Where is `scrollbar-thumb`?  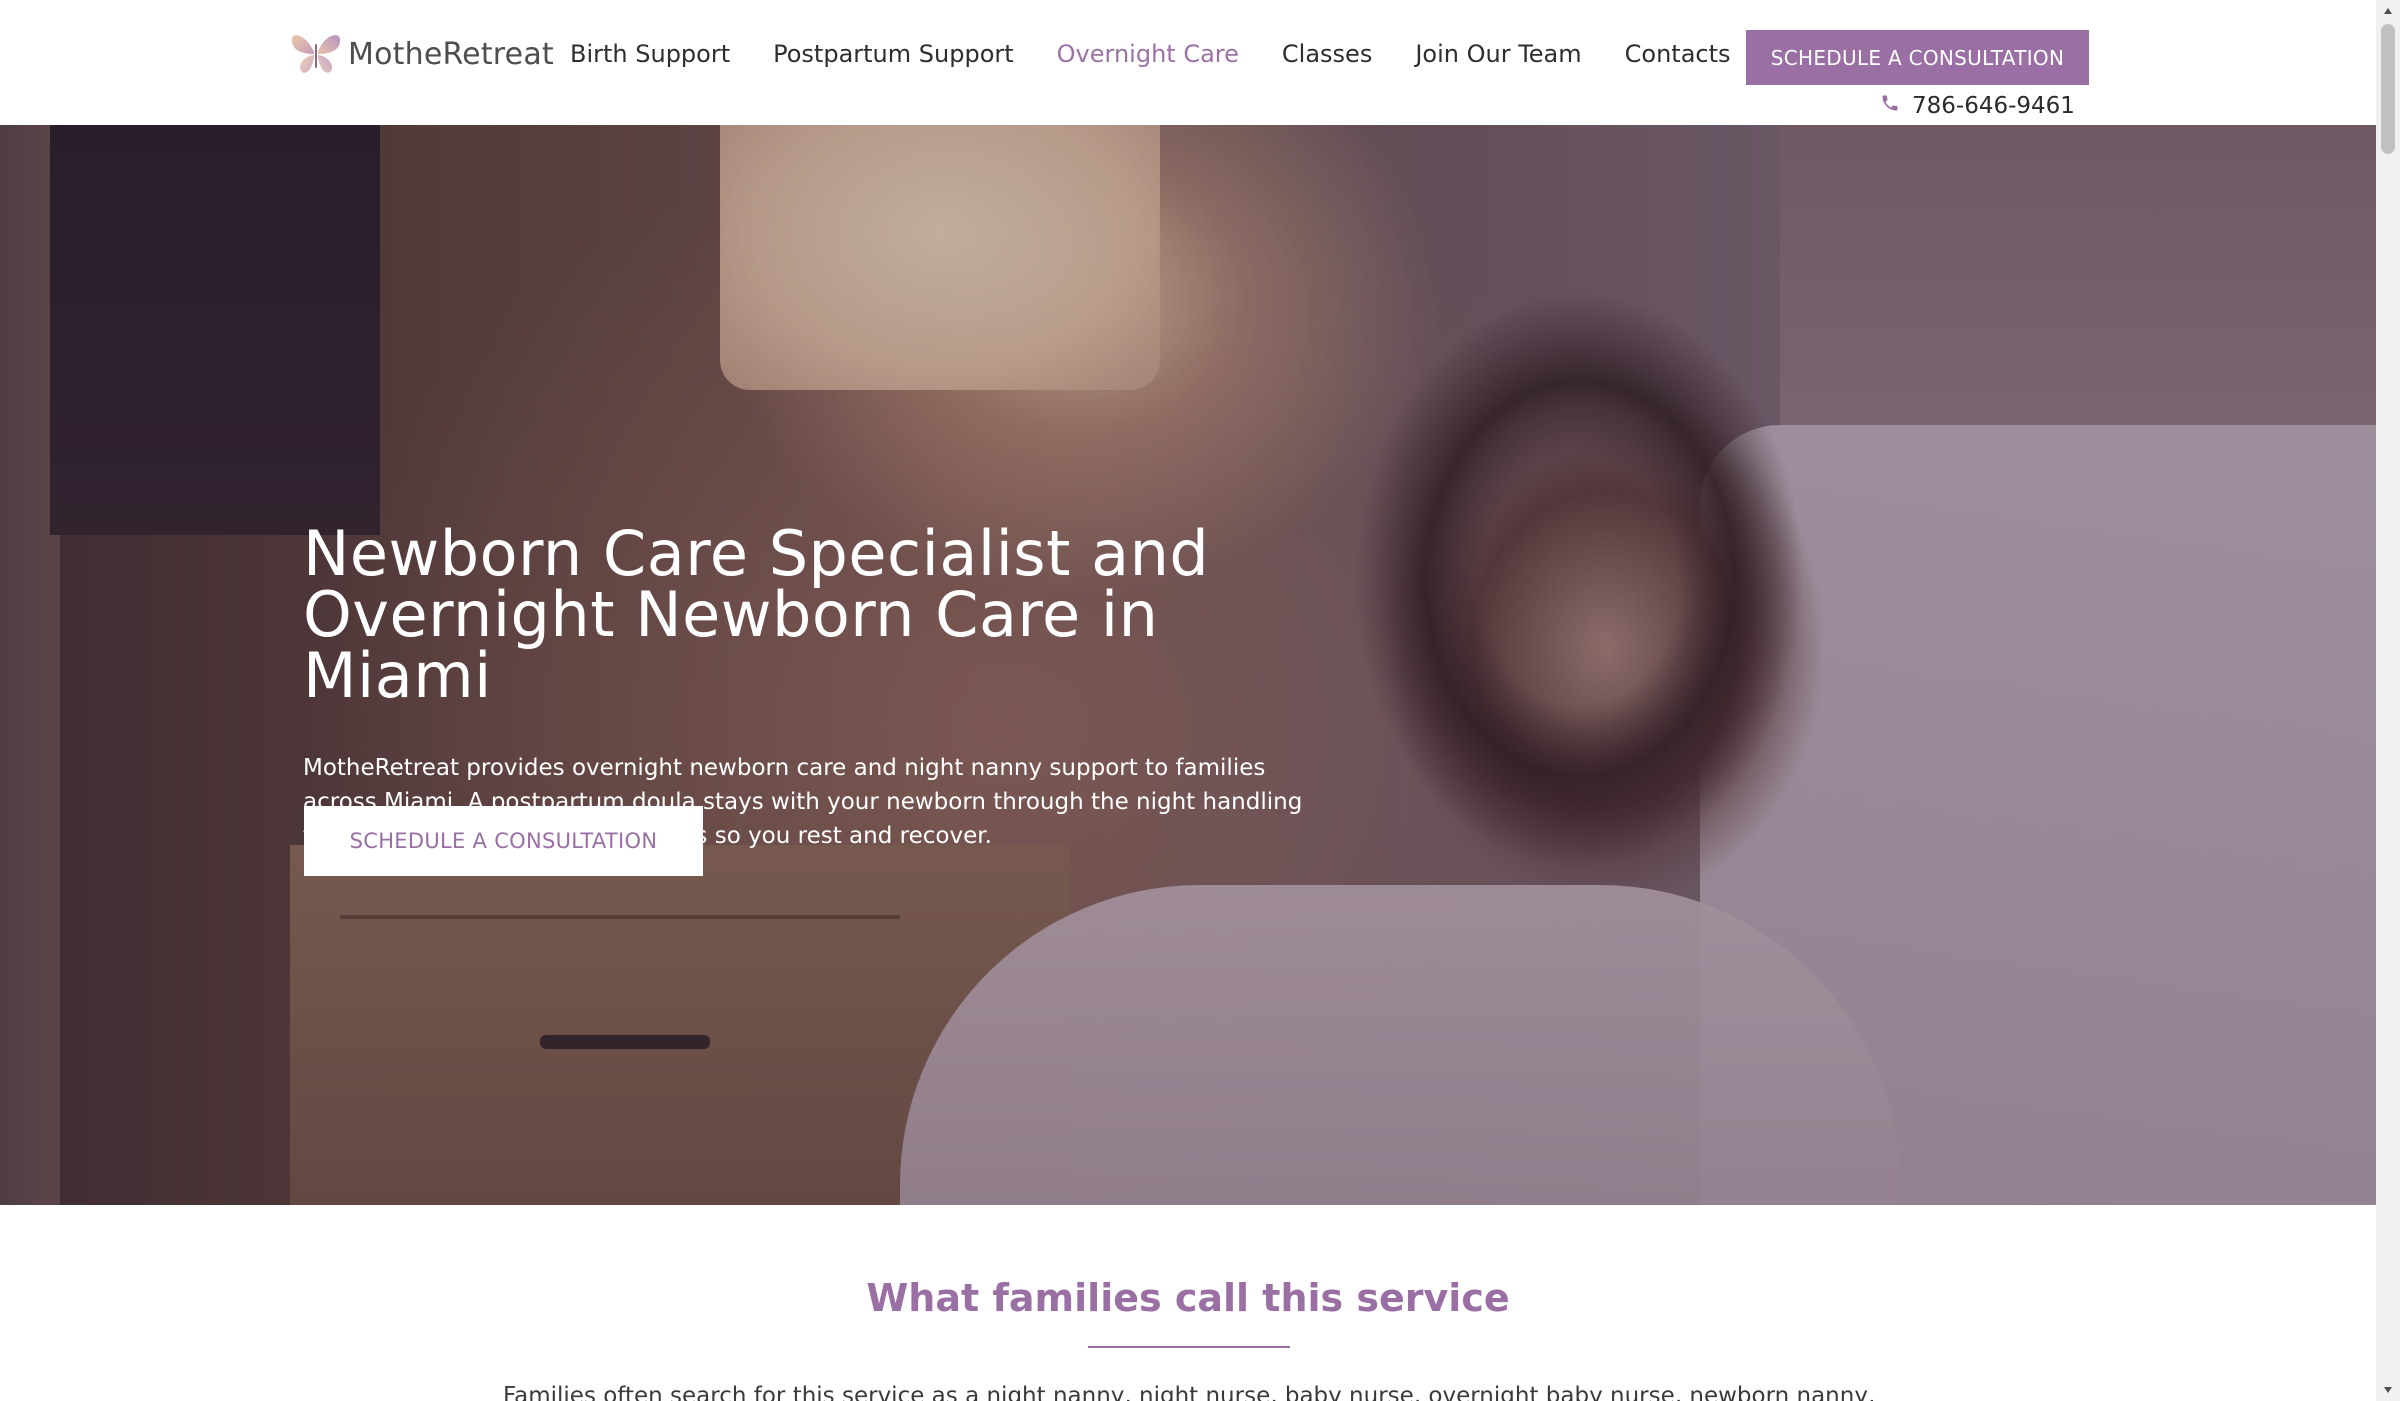
scrollbar-thumb is located at coordinates (2388, 89).